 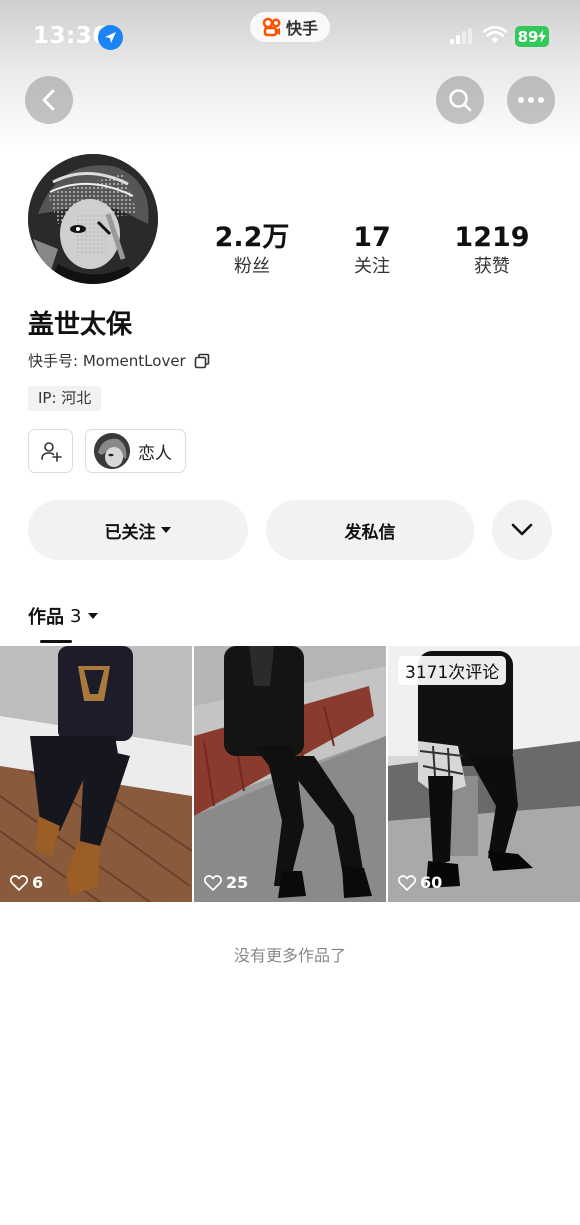 What do you see at coordinates (130, 532) in the screenshot?
I see `followed-label: 已关注` at bounding box center [130, 532].